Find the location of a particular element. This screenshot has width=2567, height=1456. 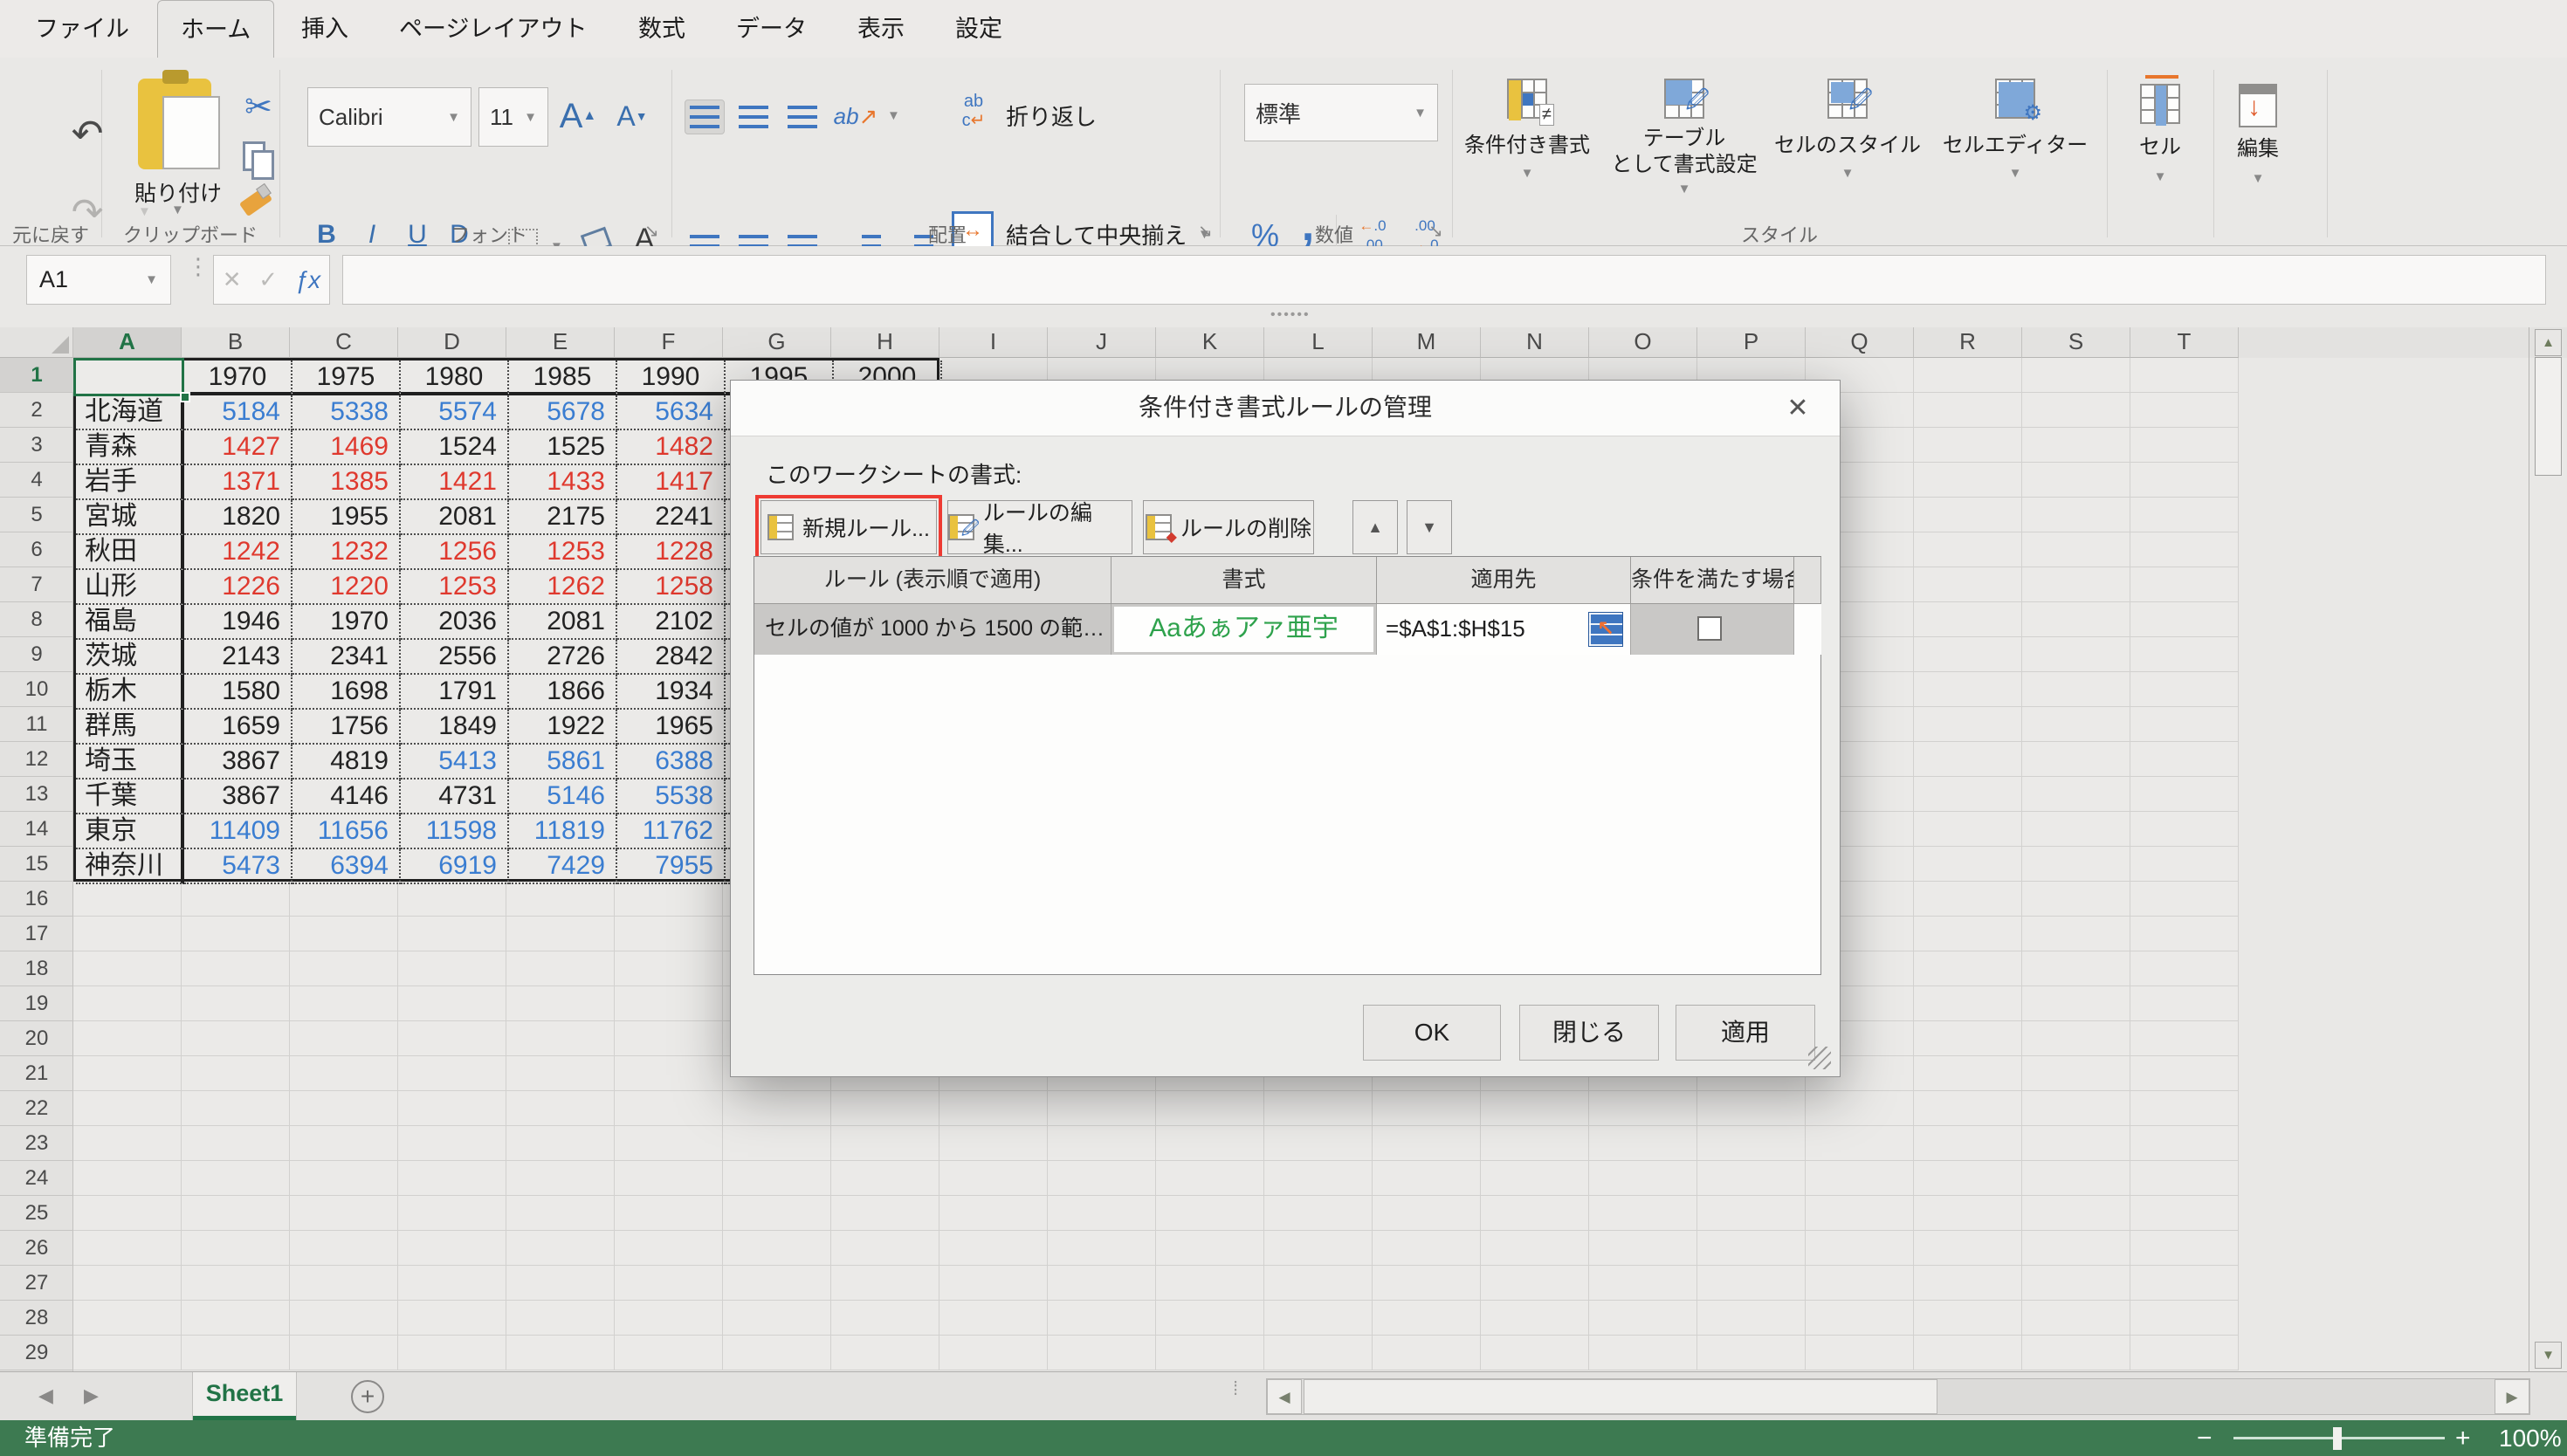

zoom-out-icon: − is located at coordinates (2205, 1438).